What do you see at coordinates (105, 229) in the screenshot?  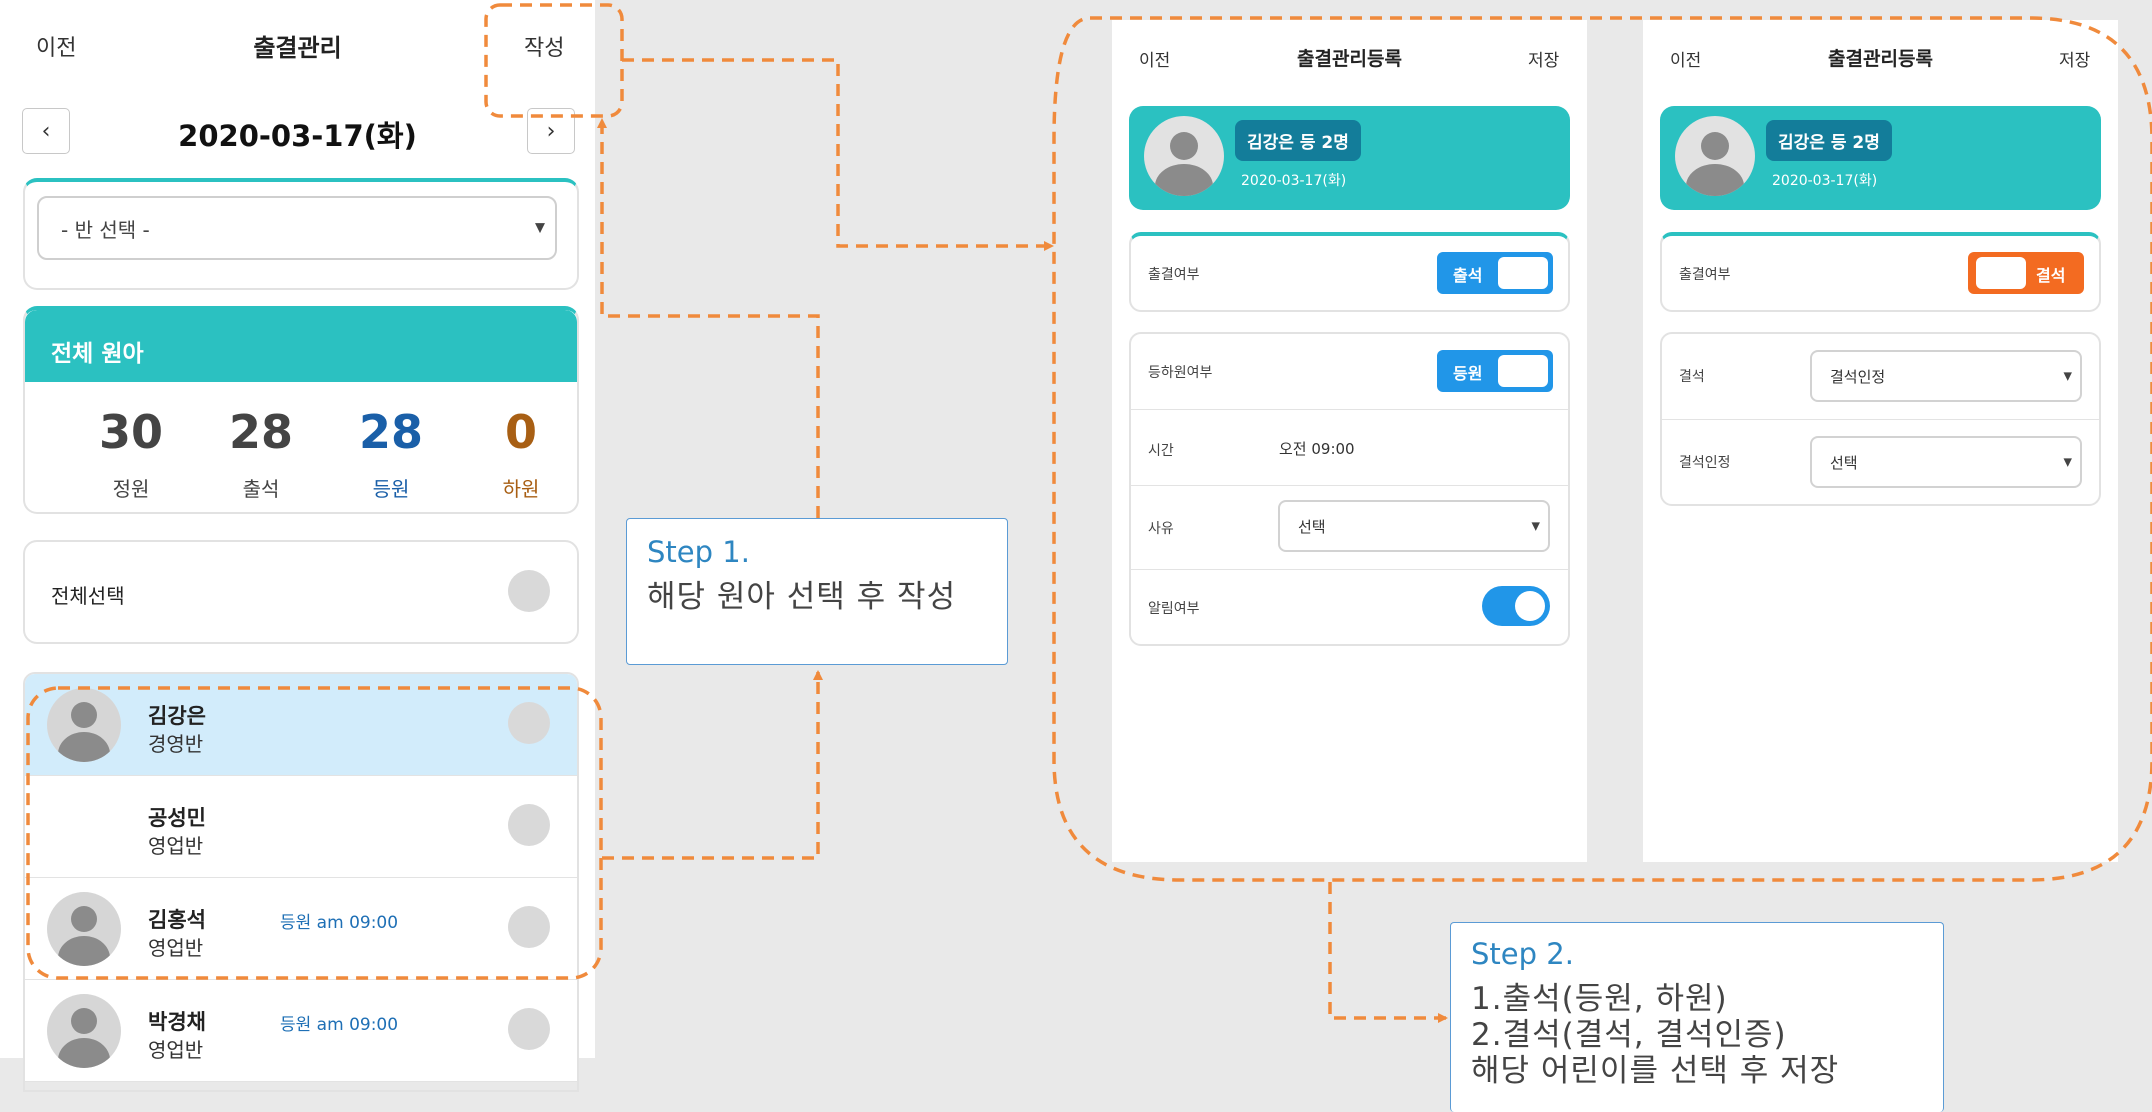 I see `class-select-value: - 반 선택 -` at bounding box center [105, 229].